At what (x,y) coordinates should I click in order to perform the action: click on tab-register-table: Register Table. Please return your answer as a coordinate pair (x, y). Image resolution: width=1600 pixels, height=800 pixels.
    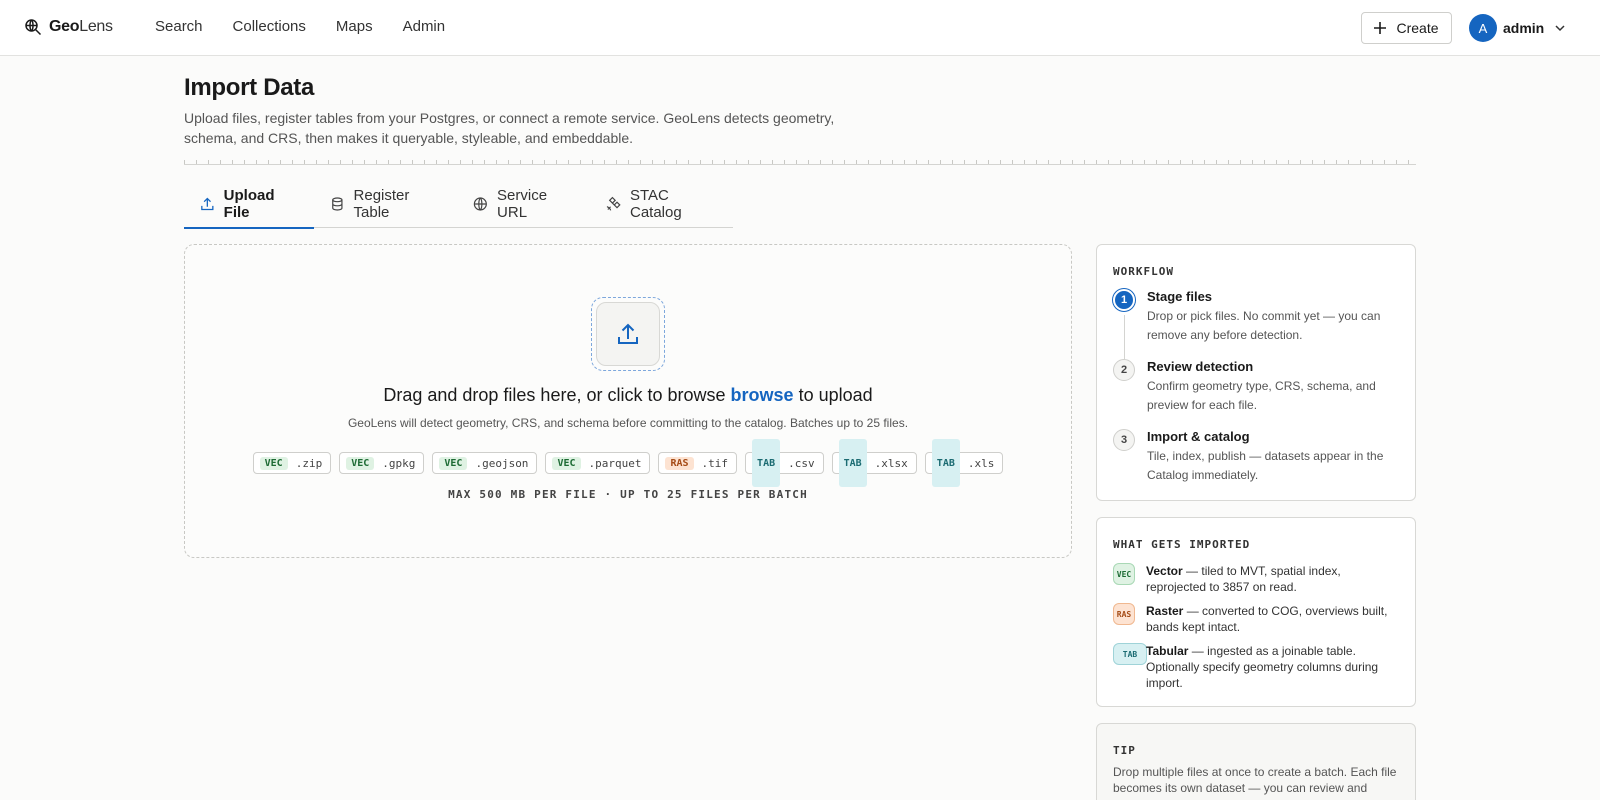
    Looking at the image, I should click on (386, 204).